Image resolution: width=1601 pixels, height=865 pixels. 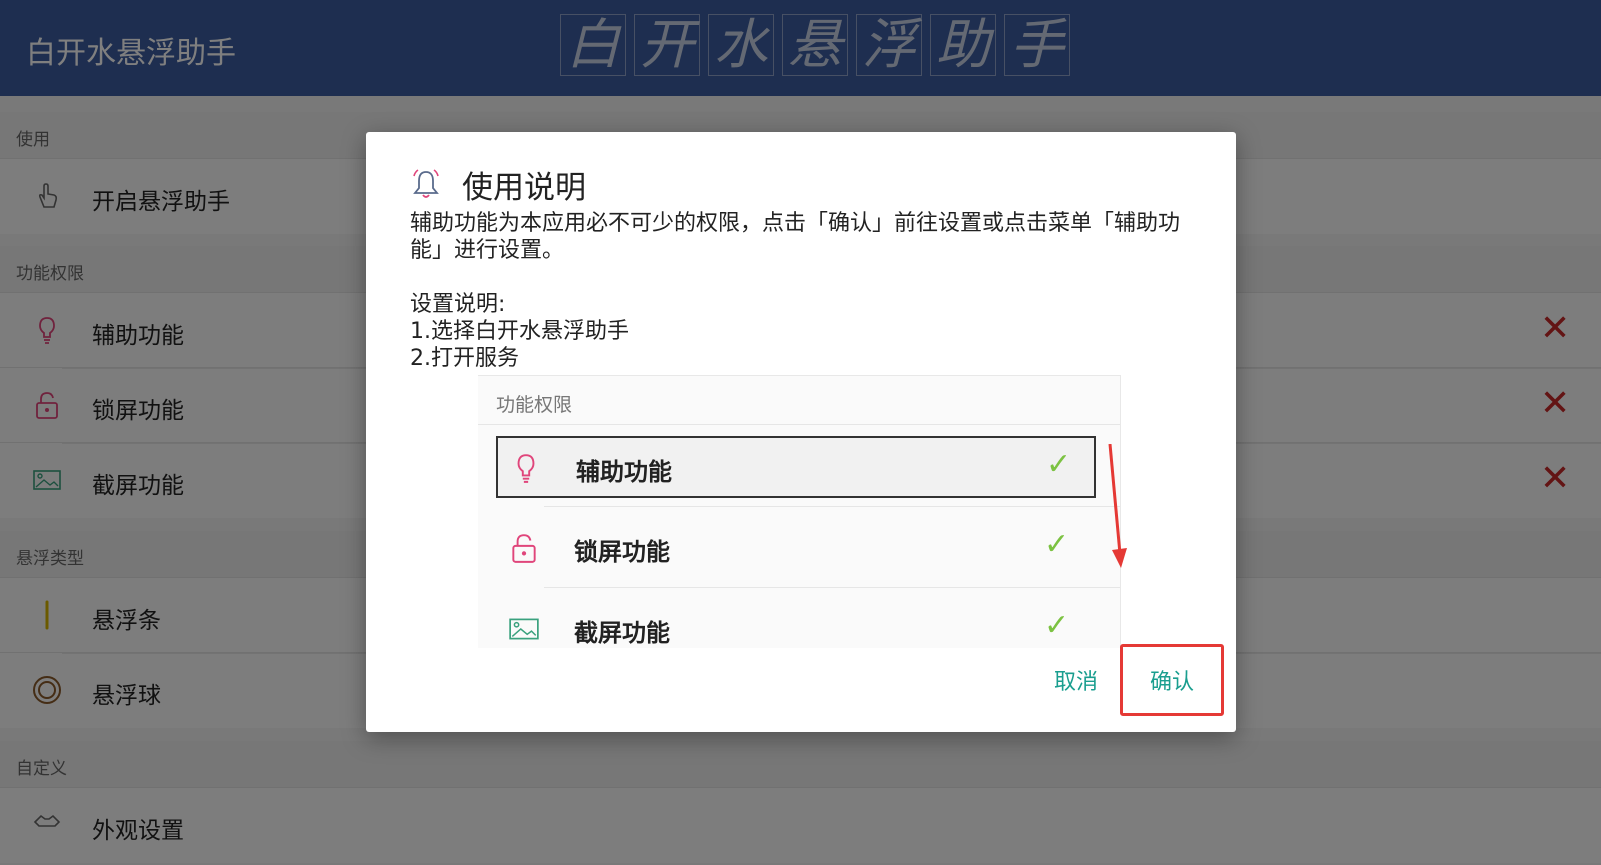 I want to click on screenshot-icon, so click(x=524, y=629).